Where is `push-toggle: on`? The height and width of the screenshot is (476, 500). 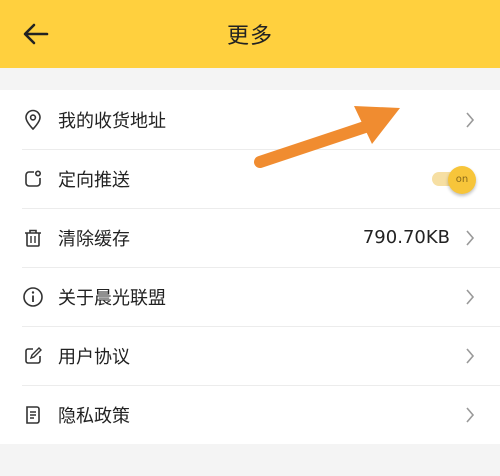 push-toggle: on is located at coordinates (454, 179).